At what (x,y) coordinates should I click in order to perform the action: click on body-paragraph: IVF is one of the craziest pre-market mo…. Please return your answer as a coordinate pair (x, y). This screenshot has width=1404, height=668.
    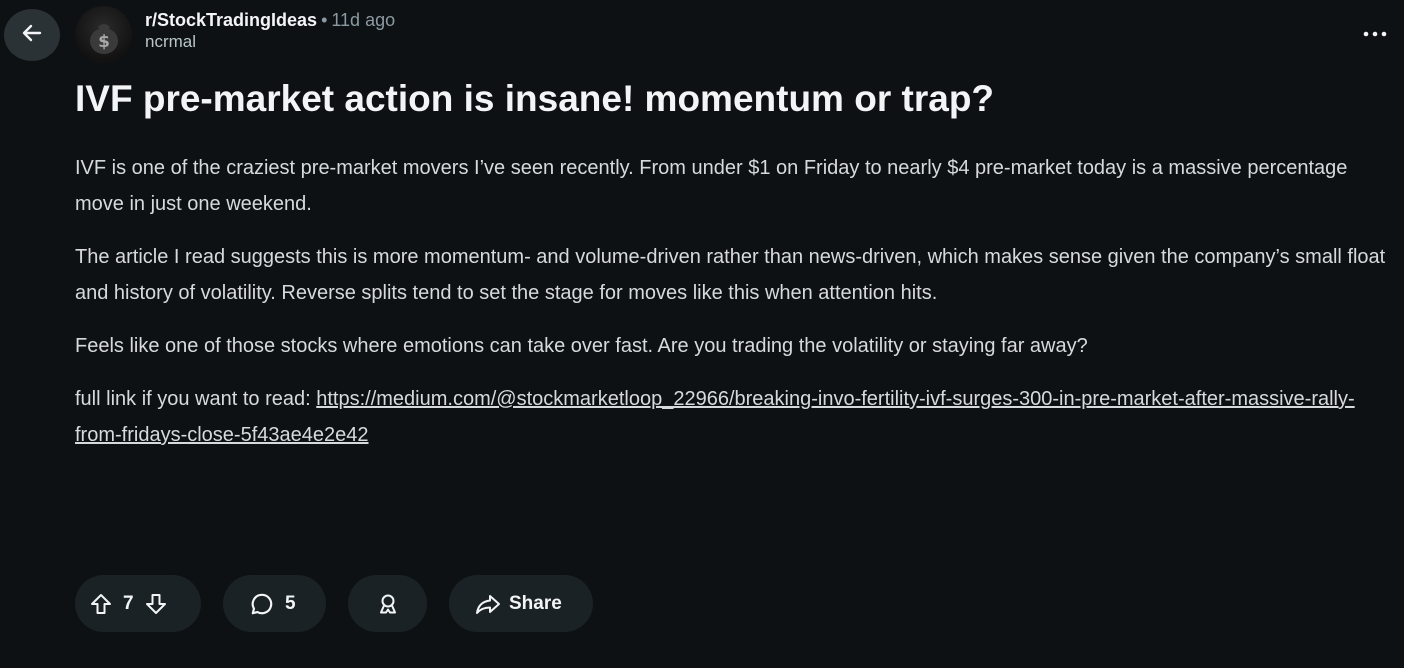
    Looking at the image, I should click on (711, 186).